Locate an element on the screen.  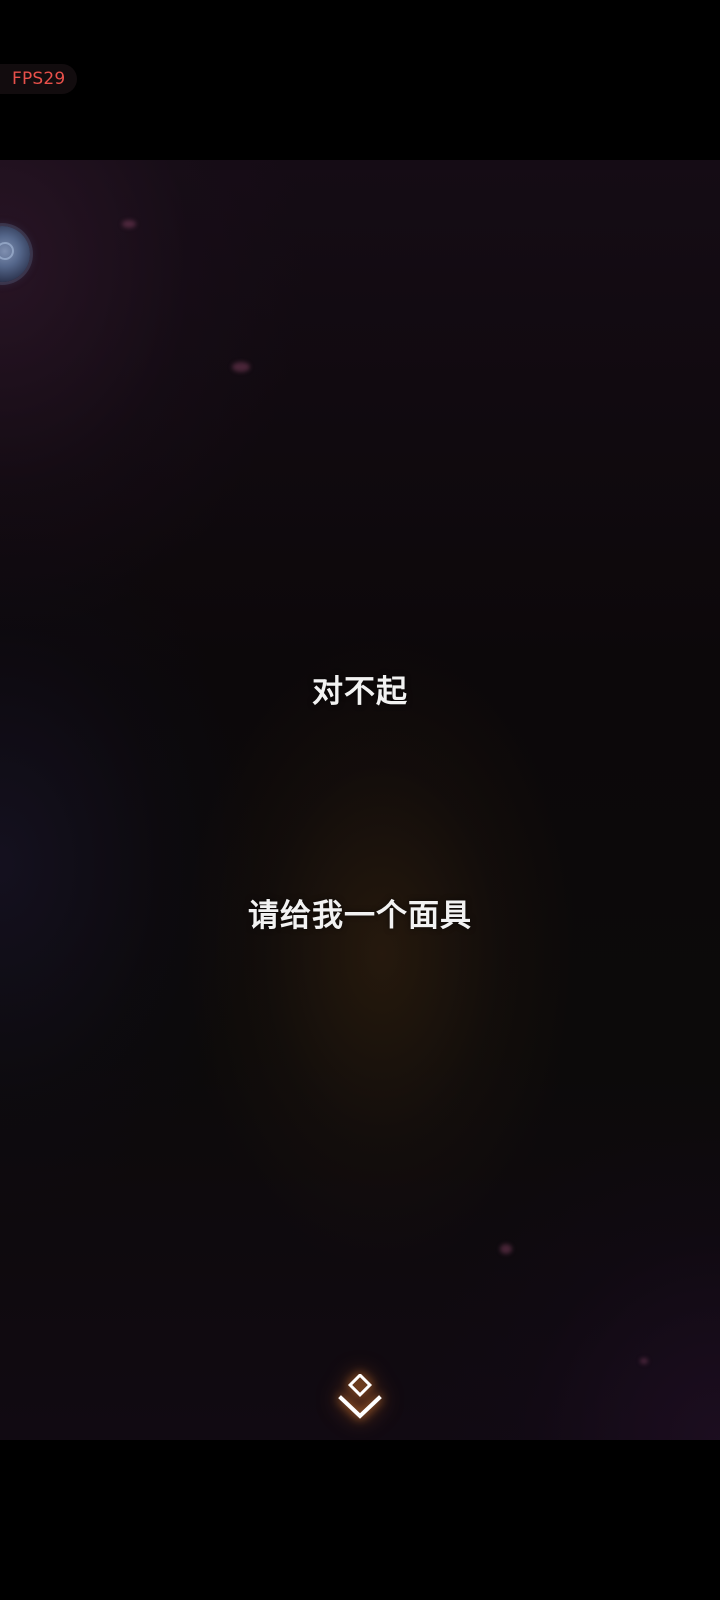
advance-dialogue-button is located at coordinates (360, 1398).